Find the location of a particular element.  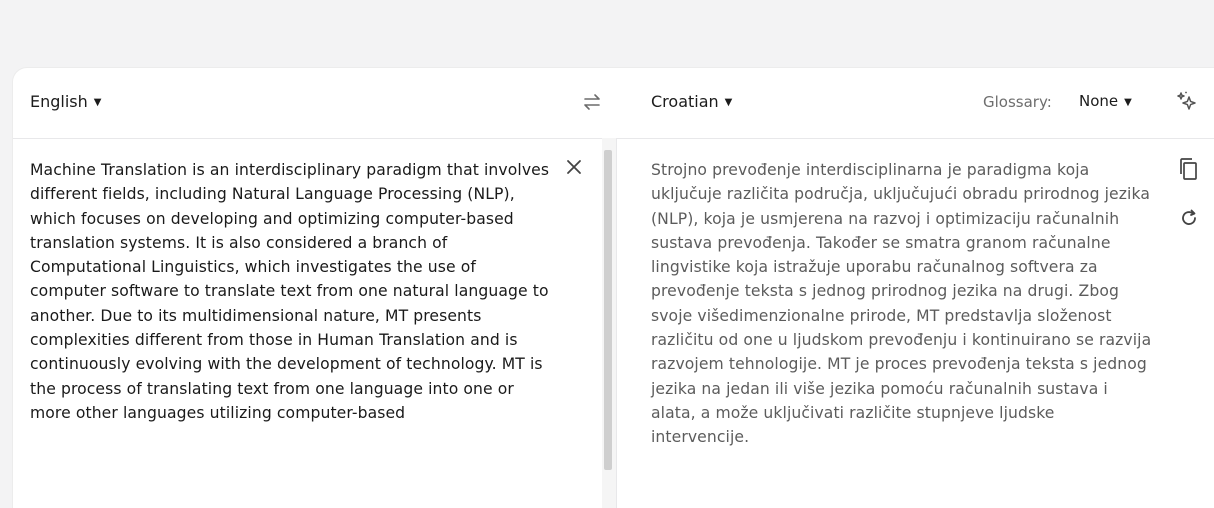

glossary-label: Glossary: is located at coordinates (1017, 102).